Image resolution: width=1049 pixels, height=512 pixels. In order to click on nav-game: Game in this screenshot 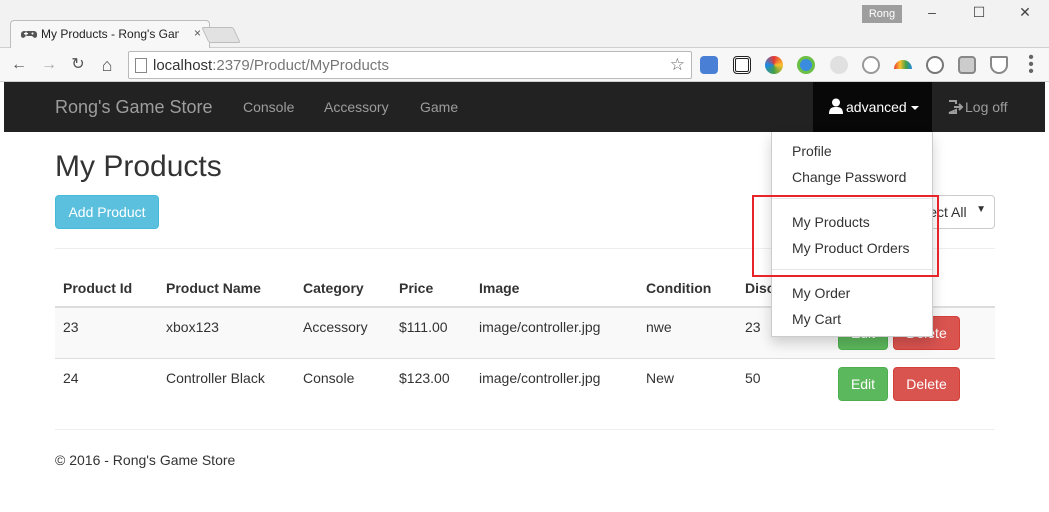, I will do `click(439, 107)`.